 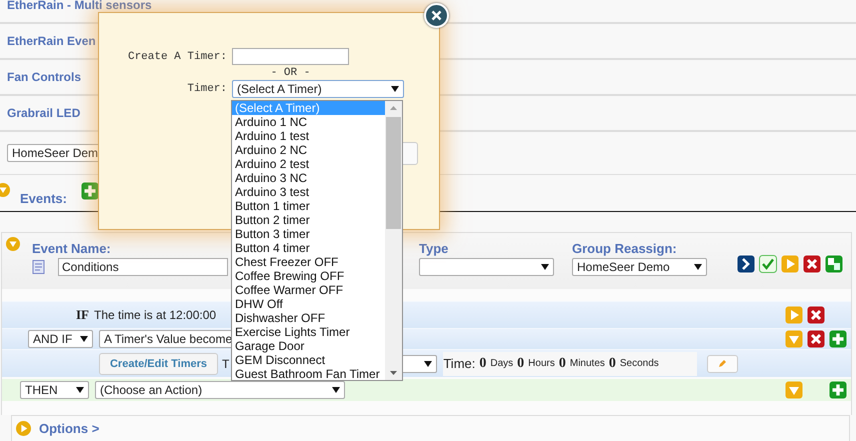 What do you see at coordinates (502, 363) in the screenshot?
I see `time-unit: Days` at bounding box center [502, 363].